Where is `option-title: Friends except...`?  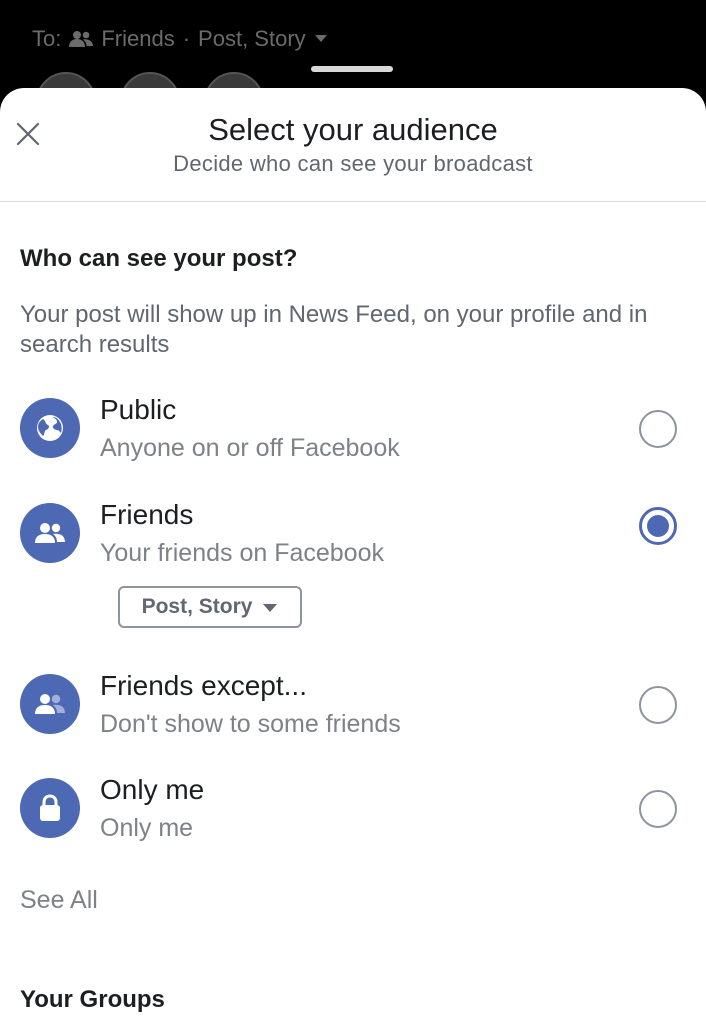 option-title: Friends except... is located at coordinates (203, 685).